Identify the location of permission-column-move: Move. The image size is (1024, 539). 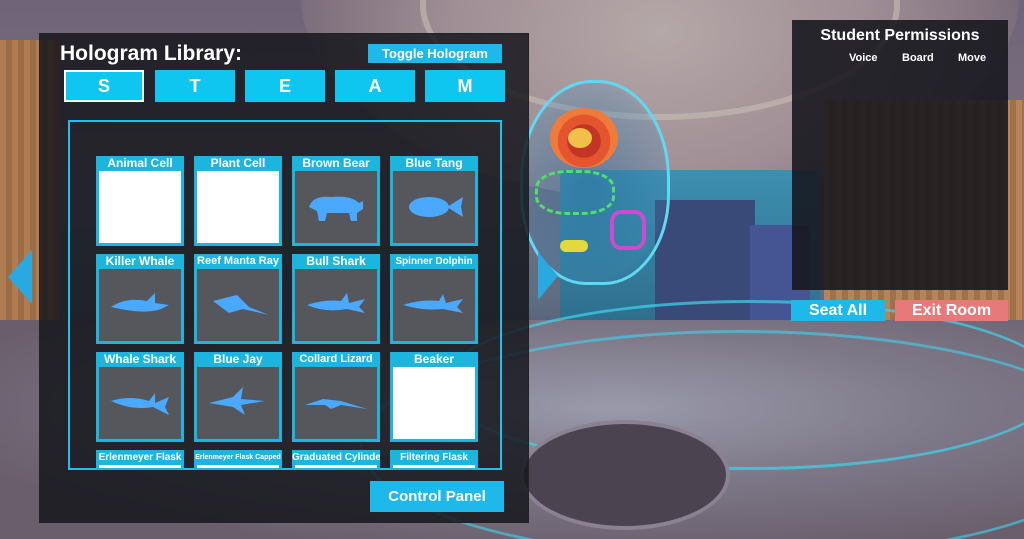
(972, 58).